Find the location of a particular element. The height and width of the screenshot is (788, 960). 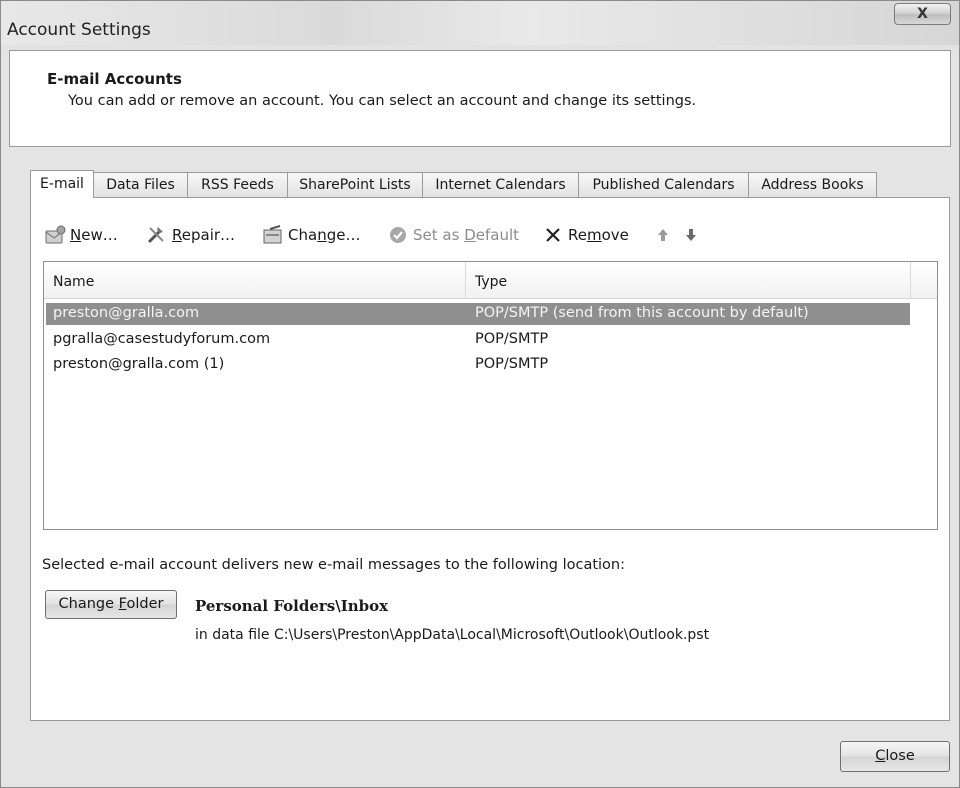

account-name: preston@gralla.com is located at coordinates (126, 313).